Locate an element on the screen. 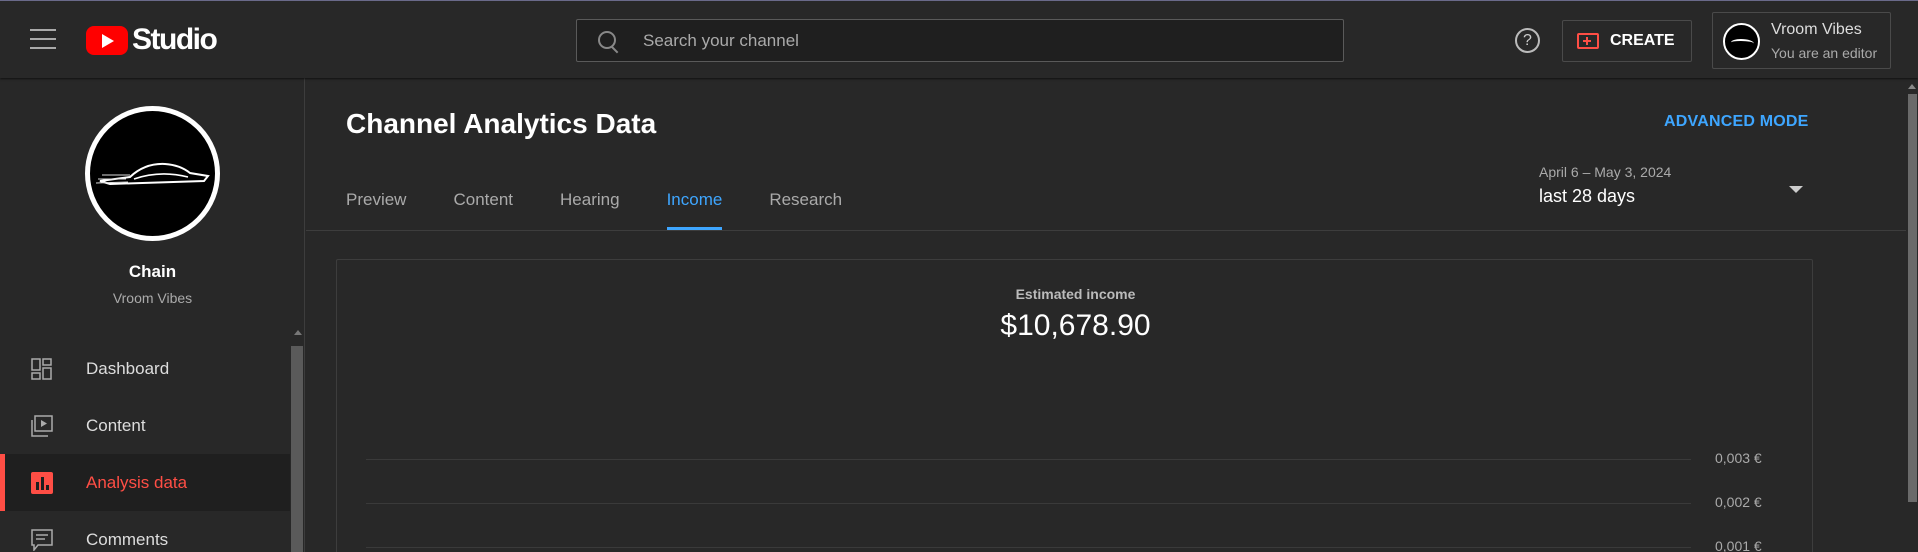 The width and height of the screenshot is (1918, 552). create-video-icon is located at coordinates (1588, 41).